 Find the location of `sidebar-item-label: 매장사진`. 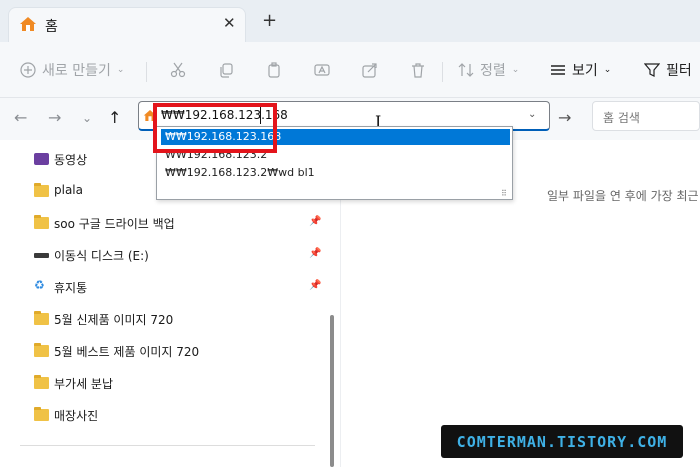

sidebar-item-label: 매장사진 is located at coordinates (76, 416).